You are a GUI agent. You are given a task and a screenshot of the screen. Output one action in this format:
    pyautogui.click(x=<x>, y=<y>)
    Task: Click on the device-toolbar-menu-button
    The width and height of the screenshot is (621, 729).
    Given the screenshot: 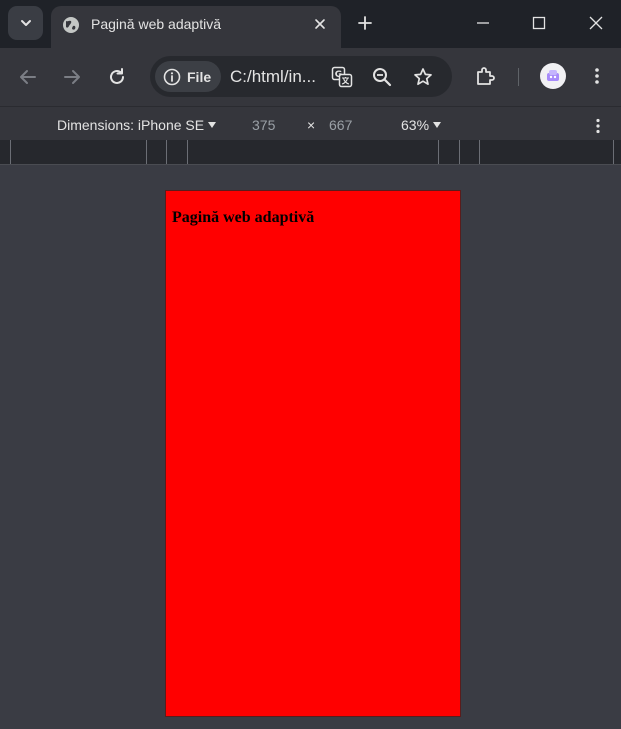 What is the action you would take?
    pyautogui.click(x=598, y=126)
    